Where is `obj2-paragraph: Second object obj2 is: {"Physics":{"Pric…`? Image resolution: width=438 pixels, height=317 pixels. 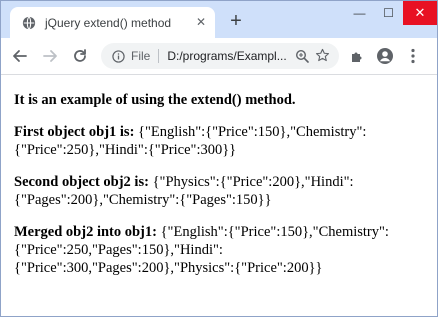
obj2-paragraph: Second object obj2 is: {"Physics":{"Pric… is located at coordinates (221, 191).